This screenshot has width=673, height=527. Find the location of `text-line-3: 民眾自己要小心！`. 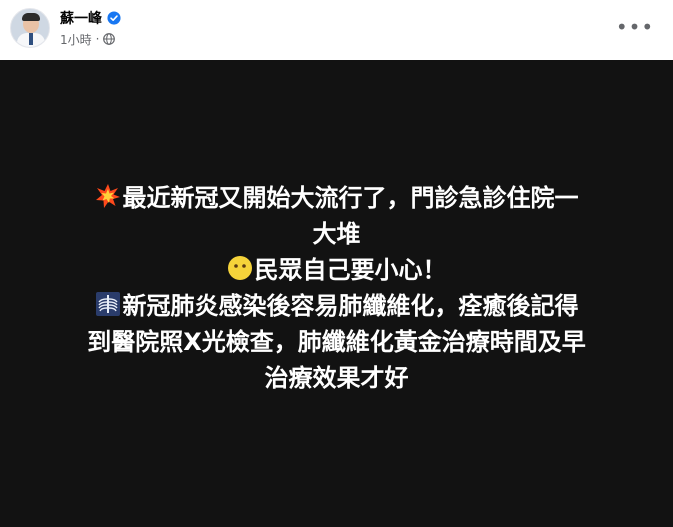

text-line-3: 民眾自己要小心！ is located at coordinates (336, 270).